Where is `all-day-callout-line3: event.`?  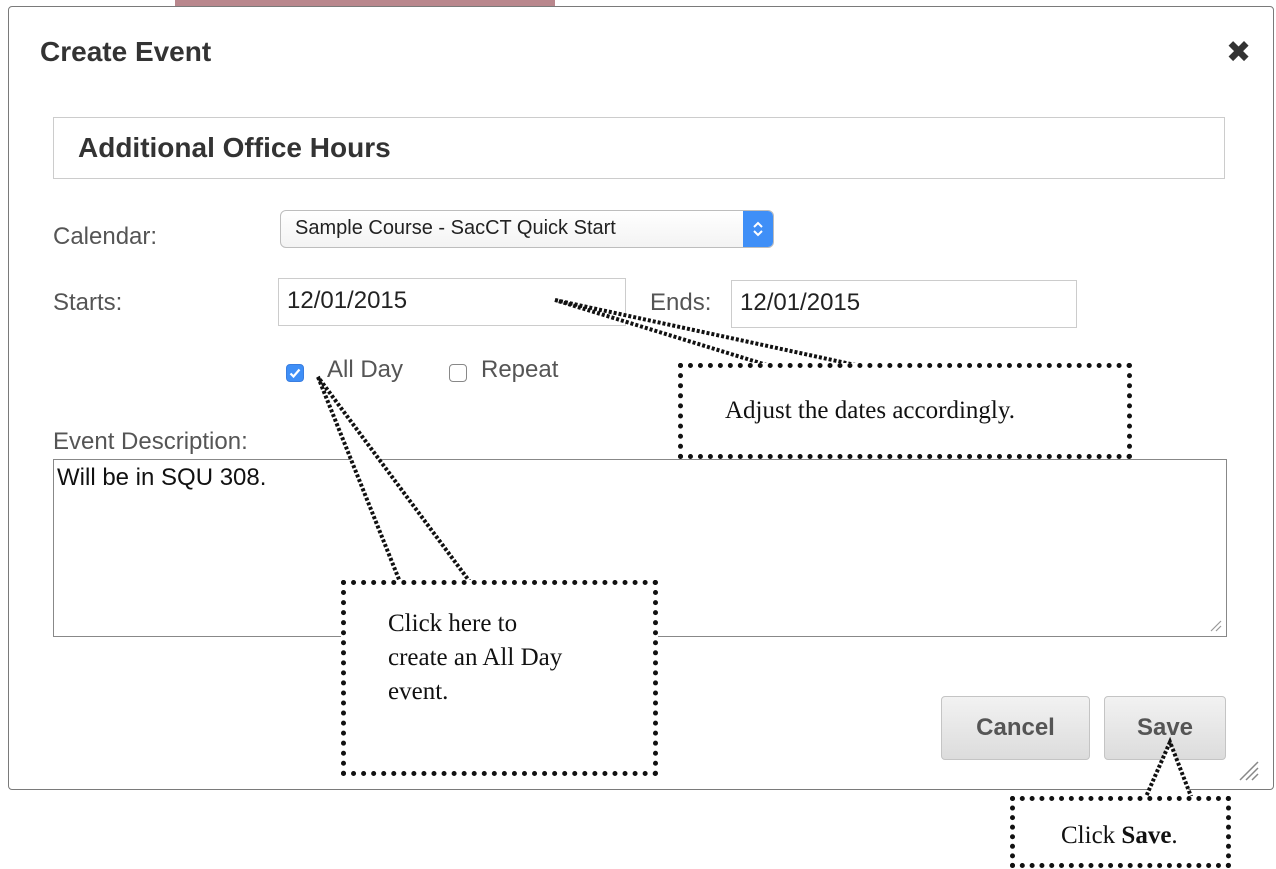 all-day-callout-line3: event. is located at coordinates (418, 691).